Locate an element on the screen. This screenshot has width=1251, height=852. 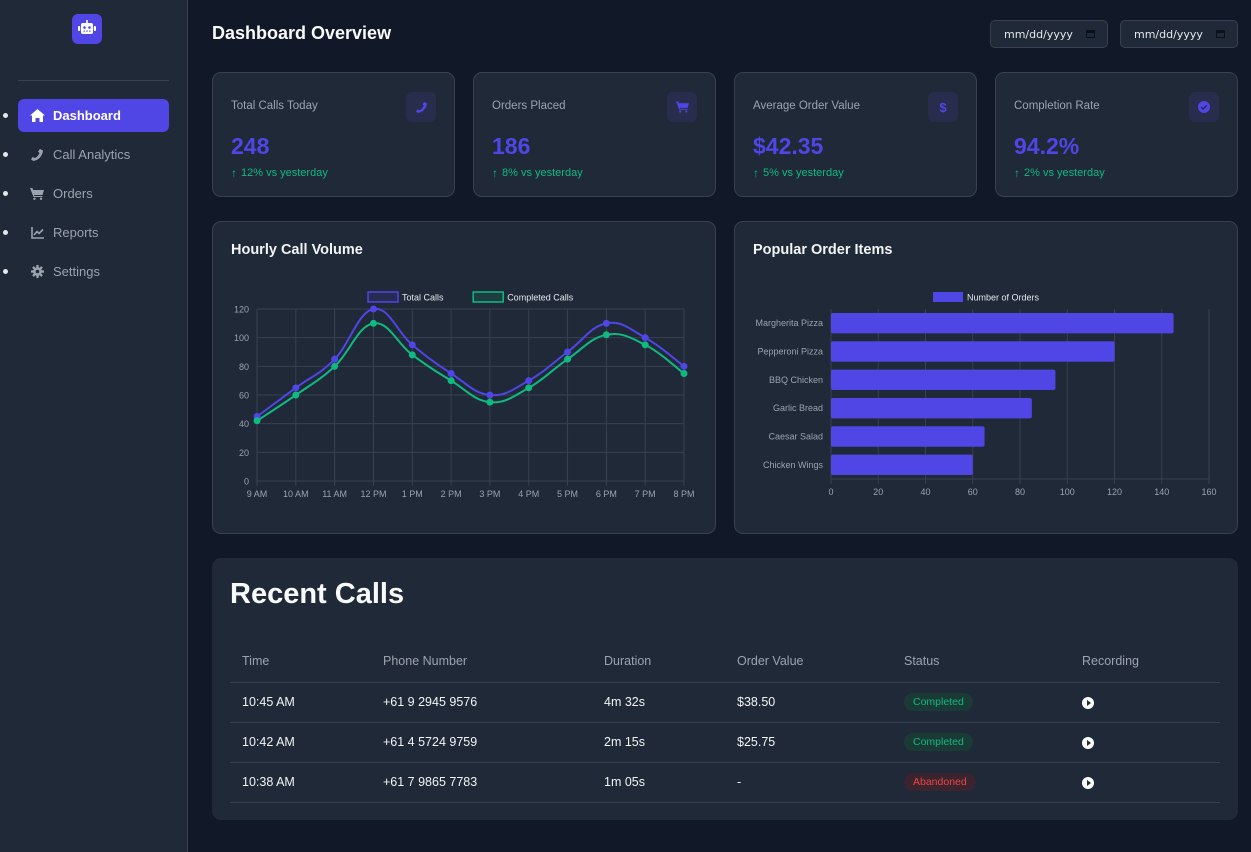
cart-icon is located at coordinates (682, 107).